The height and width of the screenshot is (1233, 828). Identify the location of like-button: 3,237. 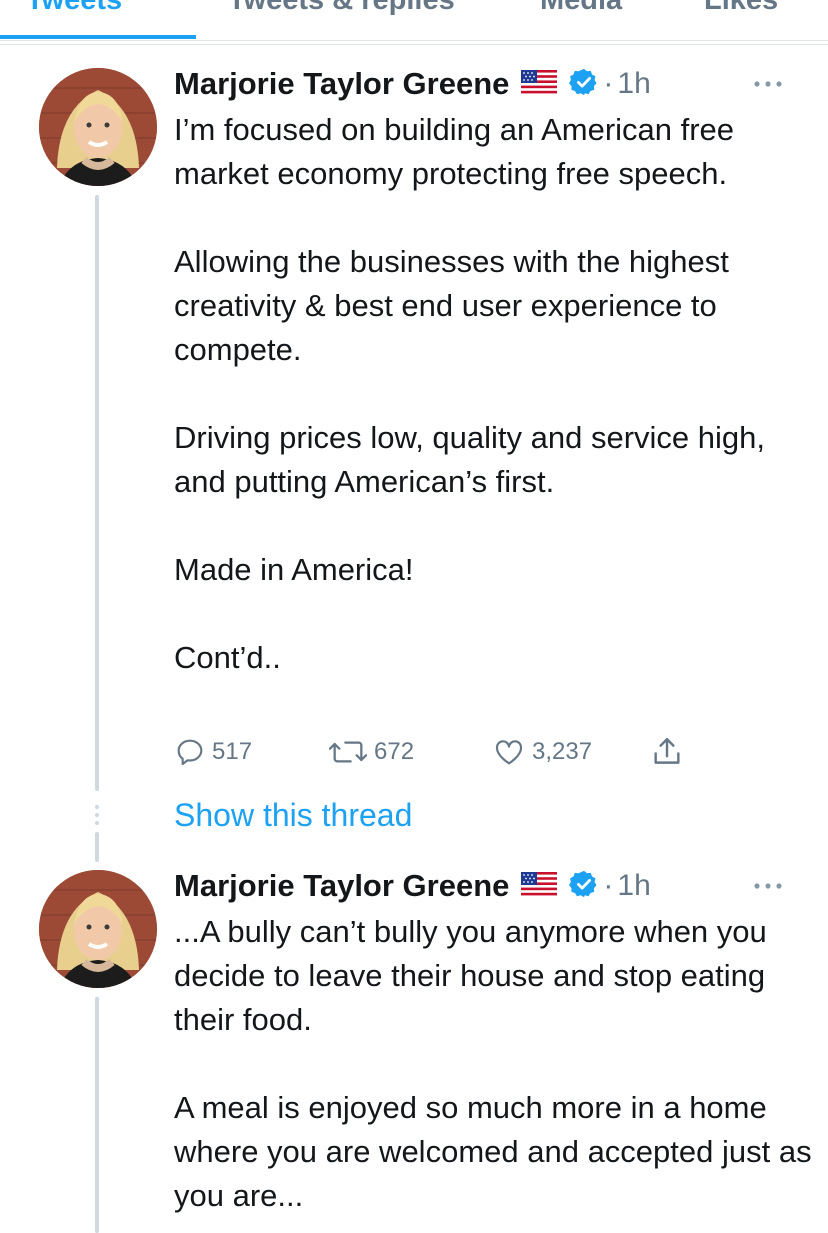
(542, 752).